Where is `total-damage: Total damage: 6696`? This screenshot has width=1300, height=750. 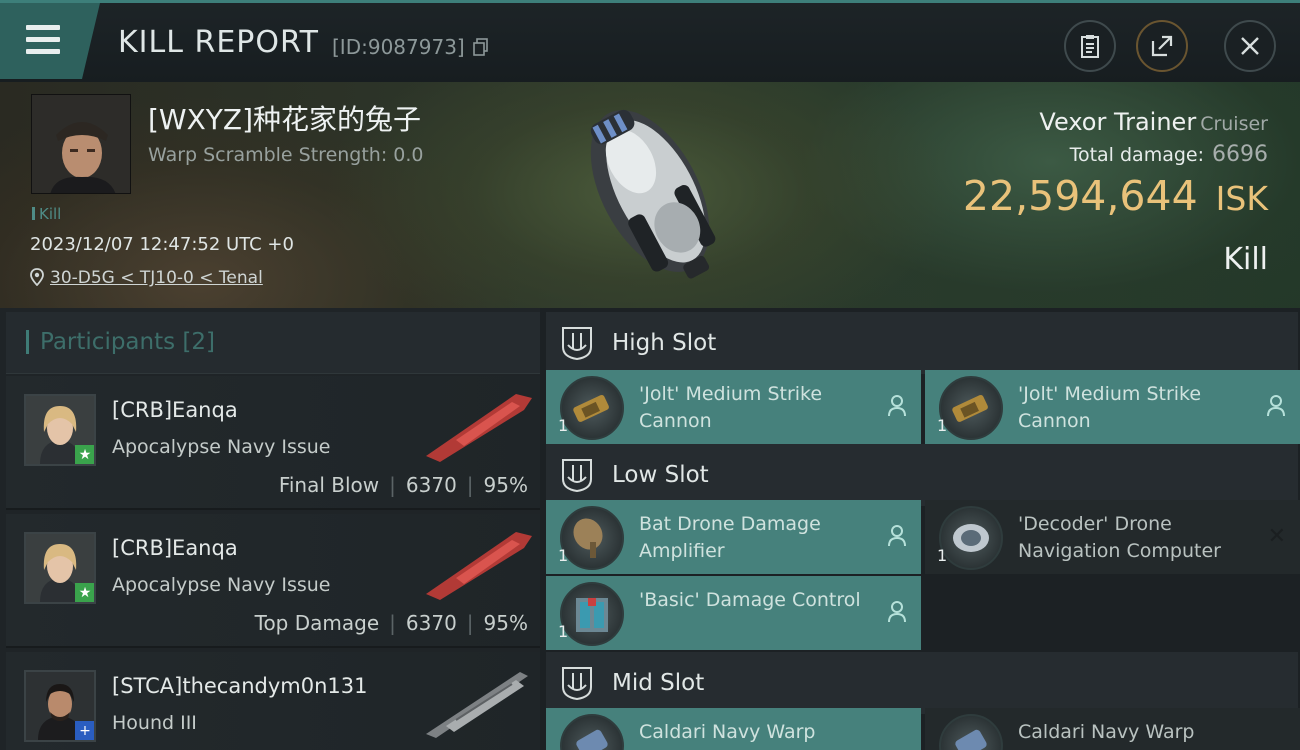 total-damage: Total damage: 6696 is located at coordinates (1169, 154).